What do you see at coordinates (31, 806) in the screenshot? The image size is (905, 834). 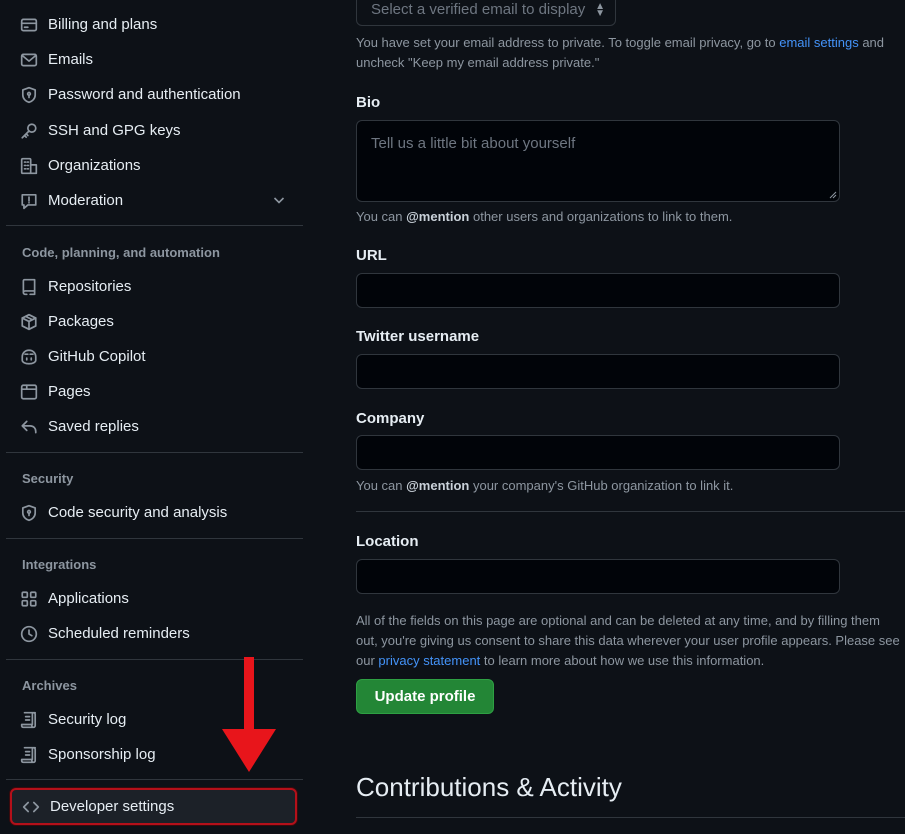 I see `code-icon` at bounding box center [31, 806].